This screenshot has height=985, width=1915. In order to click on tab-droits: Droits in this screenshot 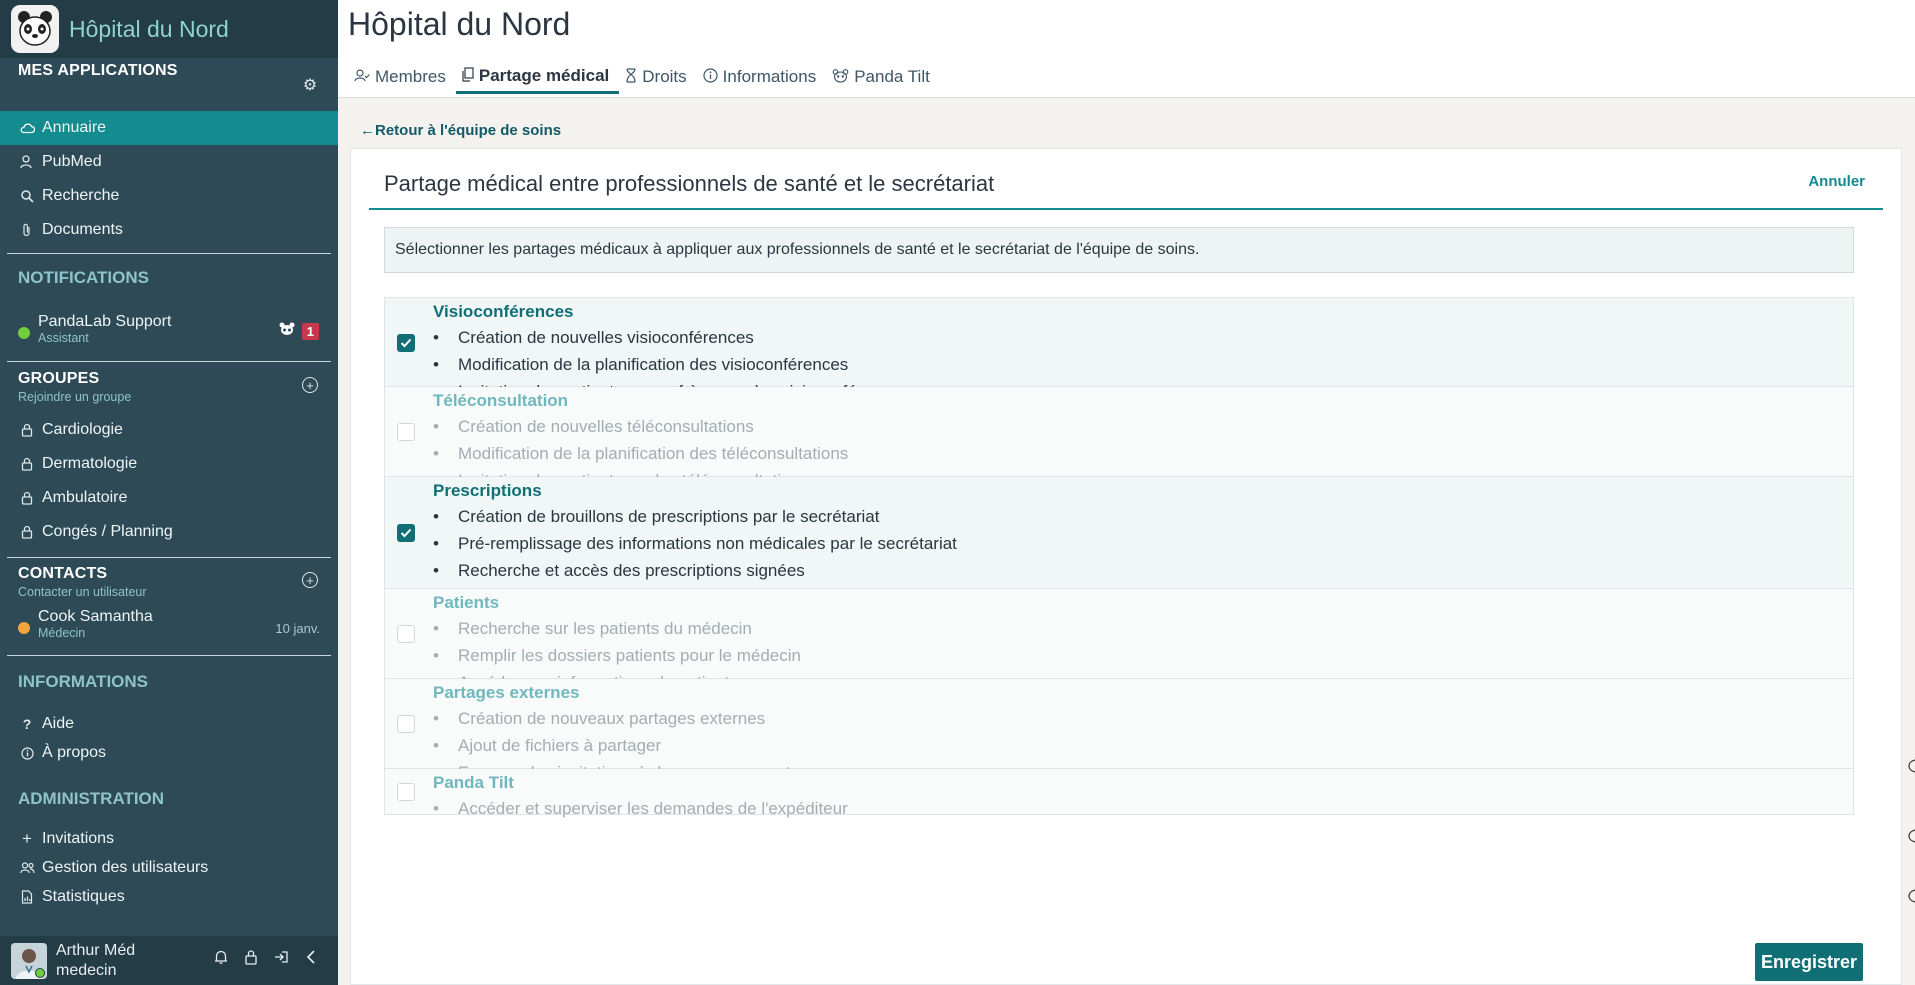, I will do `click(657, 77)`.